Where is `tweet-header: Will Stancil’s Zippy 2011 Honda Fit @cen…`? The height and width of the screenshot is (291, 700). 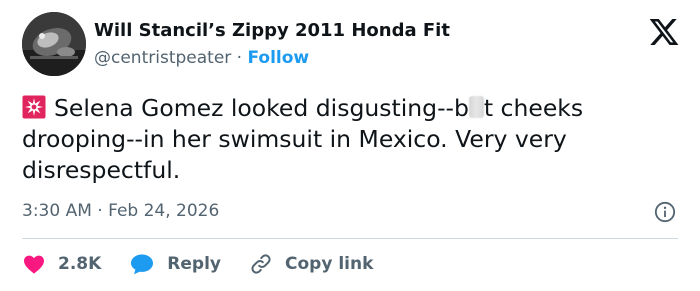
tweet-header: Will Stancil’s Zippy 2011 Honda Fit @cen… is located at coordinates (236, 44).